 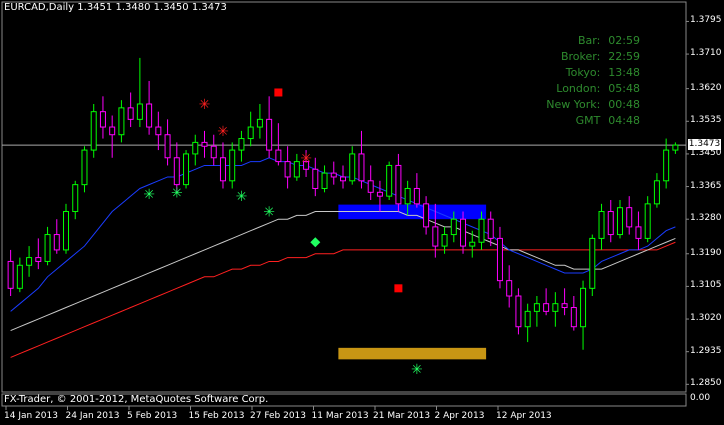 What do you see at coordinates (593, 104) in the screenshot?
I see `clock-row: New York: 00:48` at bounding box center [593, 104].